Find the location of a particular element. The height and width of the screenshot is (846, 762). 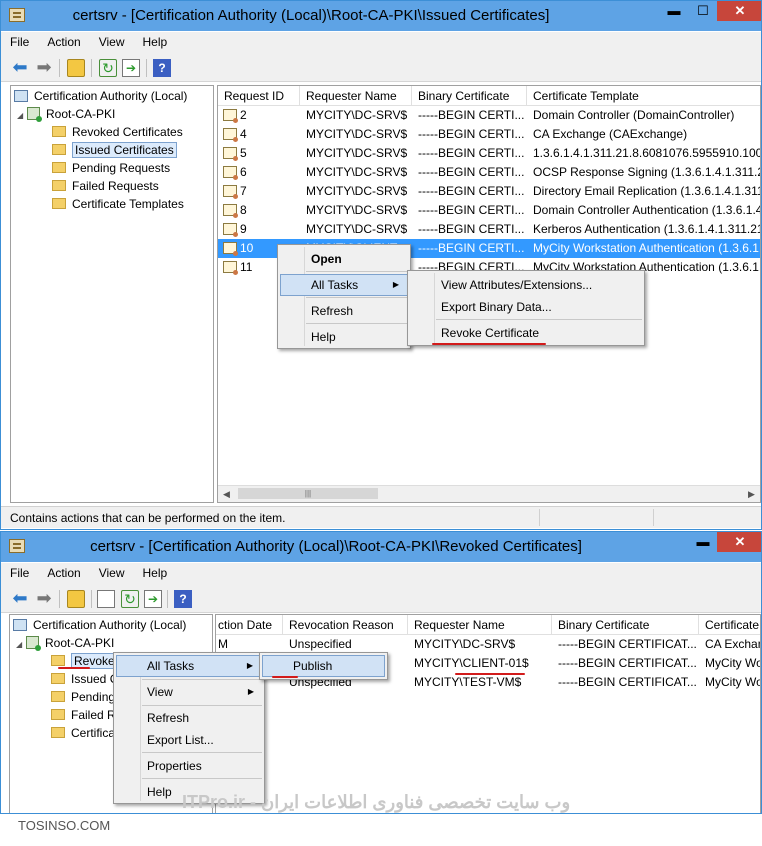

tree-revoked-certificates: Revoked Certificates is located at coordinates (117, 132).